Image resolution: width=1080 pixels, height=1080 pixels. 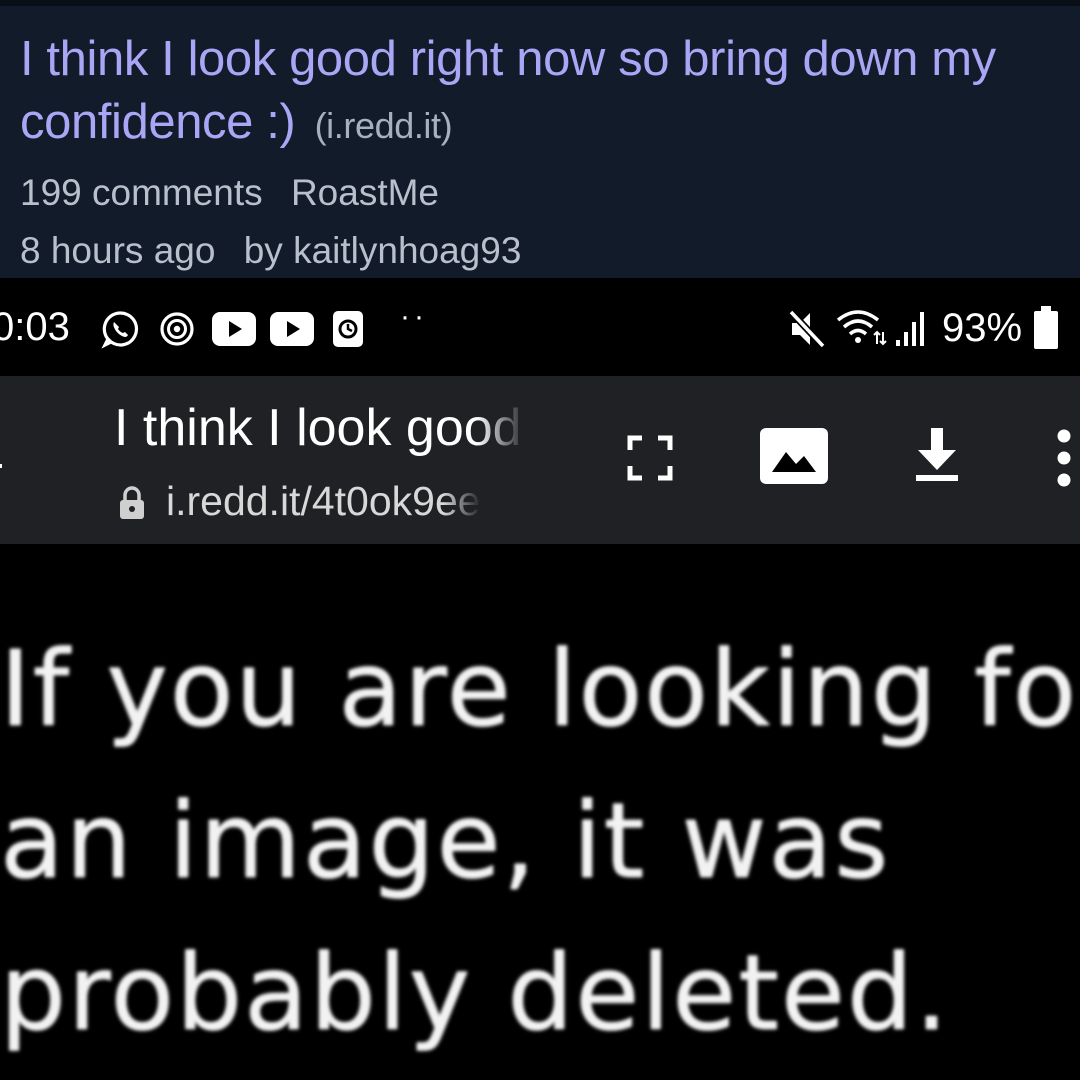 I want to click on download-icon, so click(x=937, y=454).